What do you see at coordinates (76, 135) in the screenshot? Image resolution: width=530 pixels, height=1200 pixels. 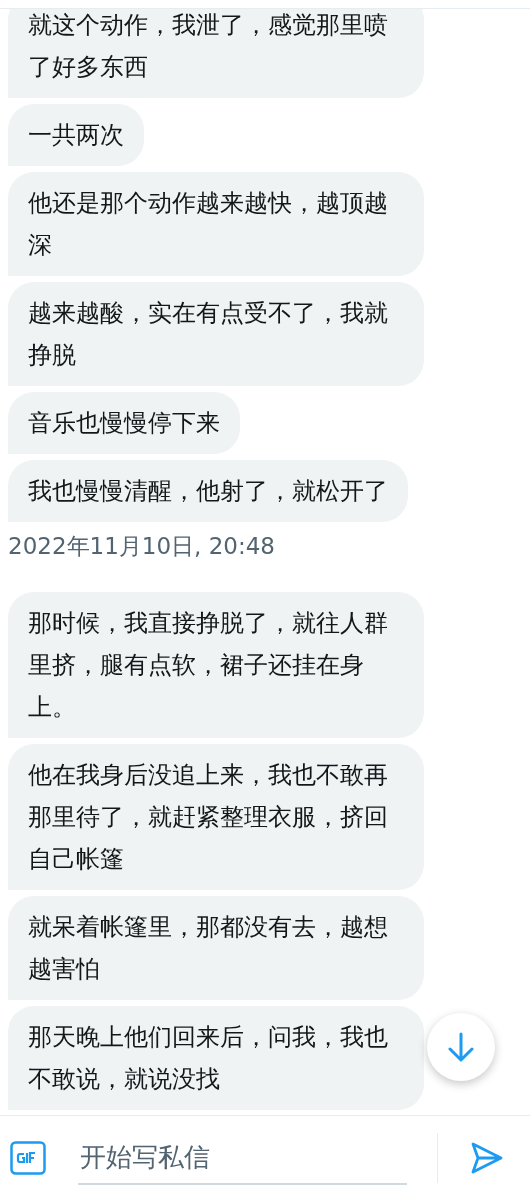 I see `message-bubble: 一共两次` at bounding box center [76, 135].